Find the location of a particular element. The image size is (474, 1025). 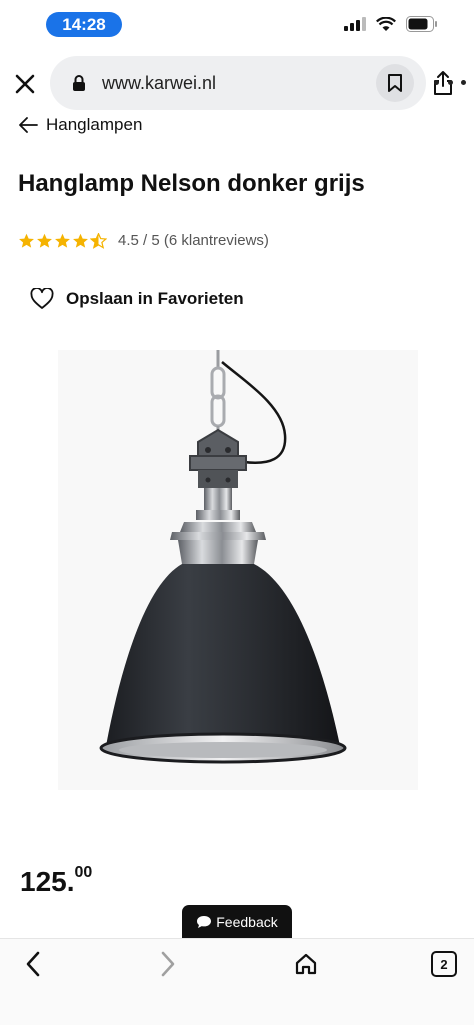

arrow-left-icon is located at coordinates (28, 125).